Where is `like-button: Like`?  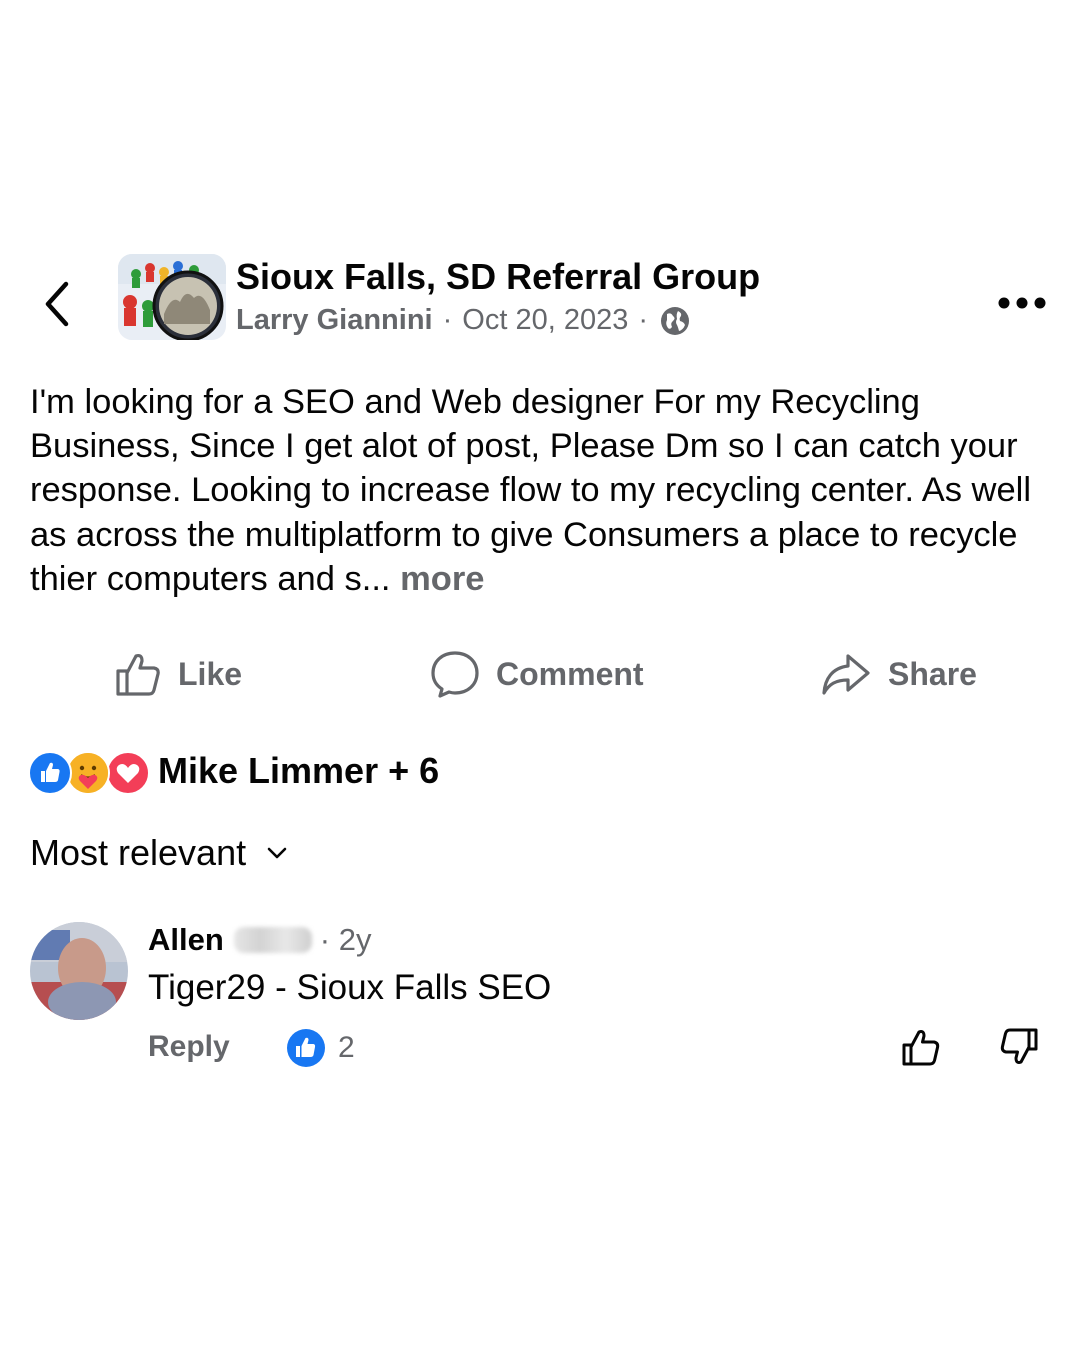 like-button: Like is located at coordinates (178, 674).